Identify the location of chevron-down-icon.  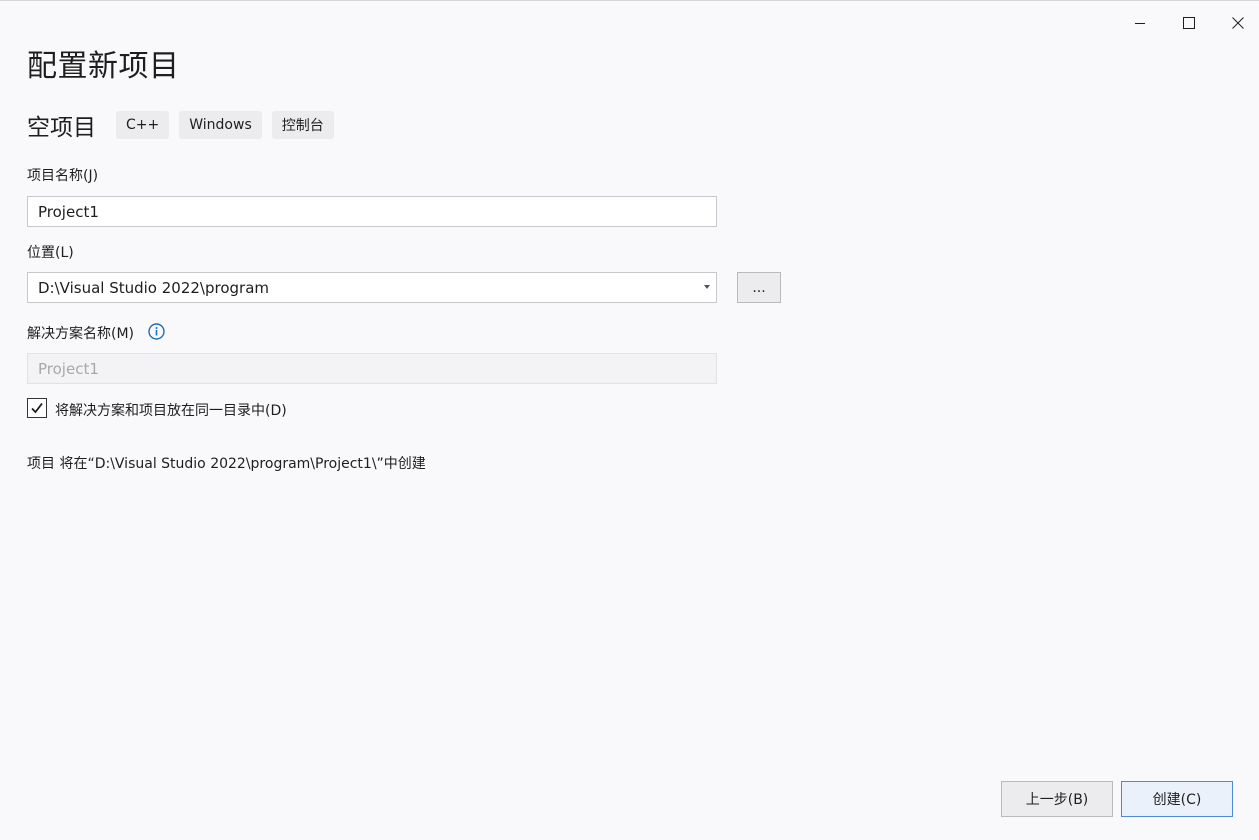
(707, 287).